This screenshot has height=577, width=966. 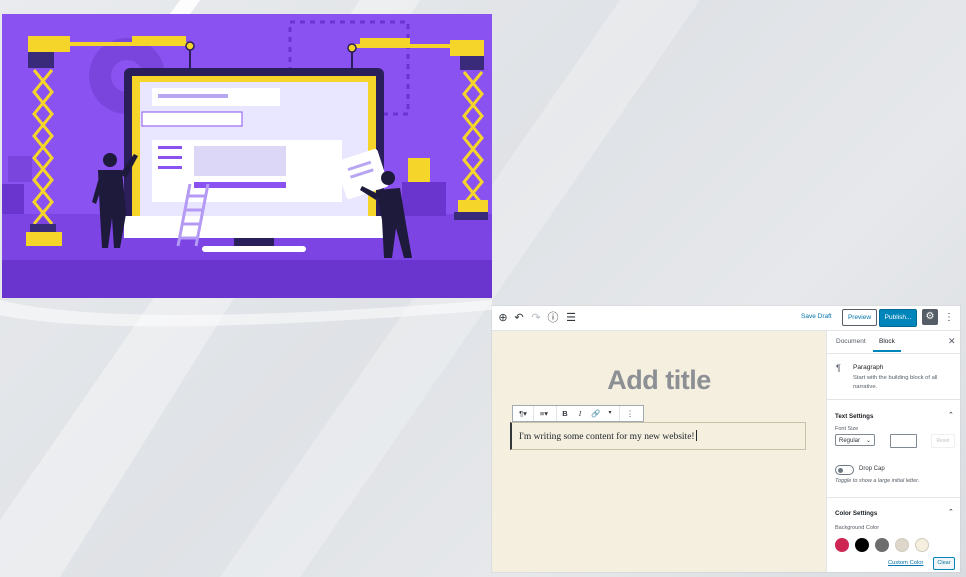 What do you see at coordinates (851, 341) in the screenshot?
I see `tab-document: Document` at bounding box center [851, 341].